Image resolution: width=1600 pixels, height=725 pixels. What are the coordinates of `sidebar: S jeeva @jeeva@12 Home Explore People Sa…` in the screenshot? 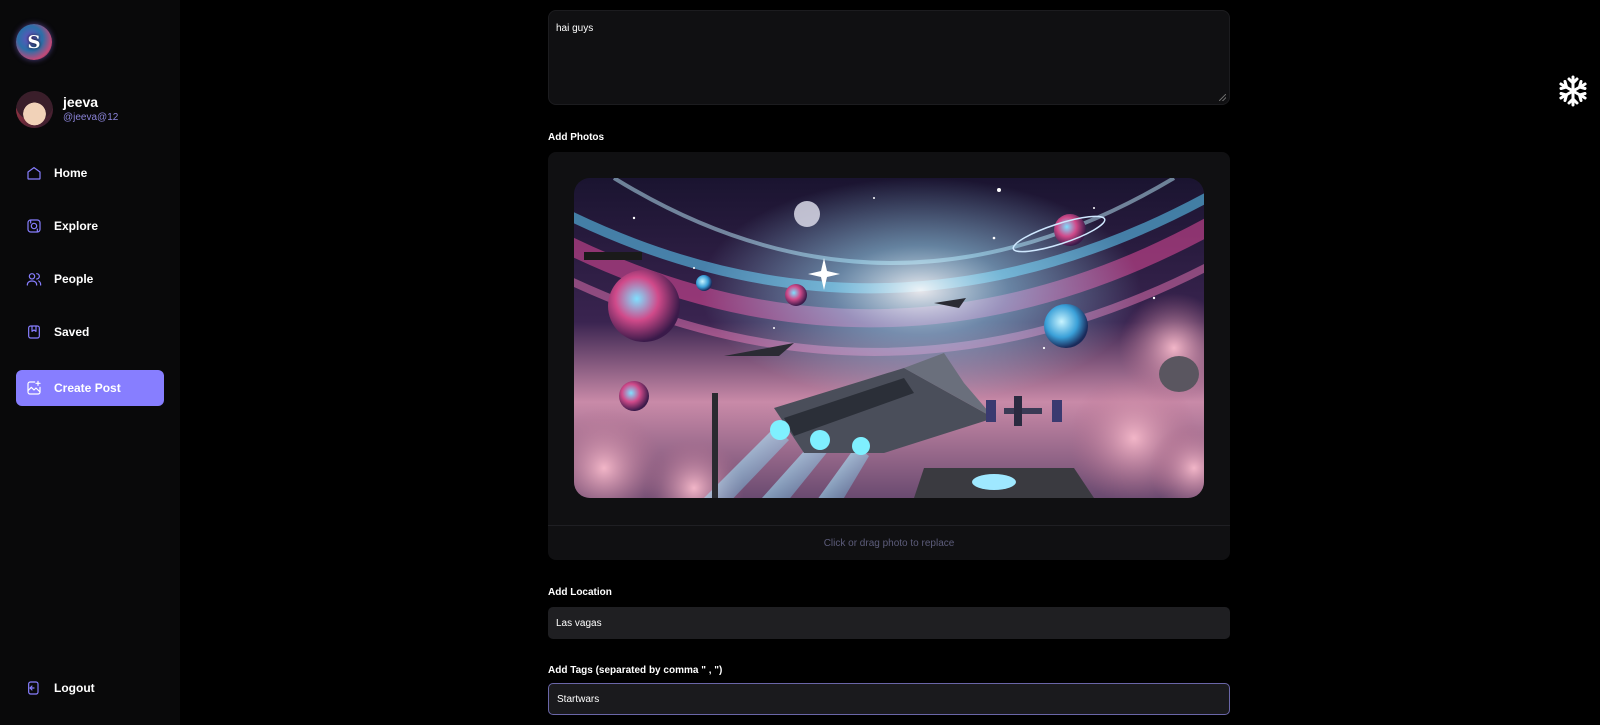 It's located at (90, 362).